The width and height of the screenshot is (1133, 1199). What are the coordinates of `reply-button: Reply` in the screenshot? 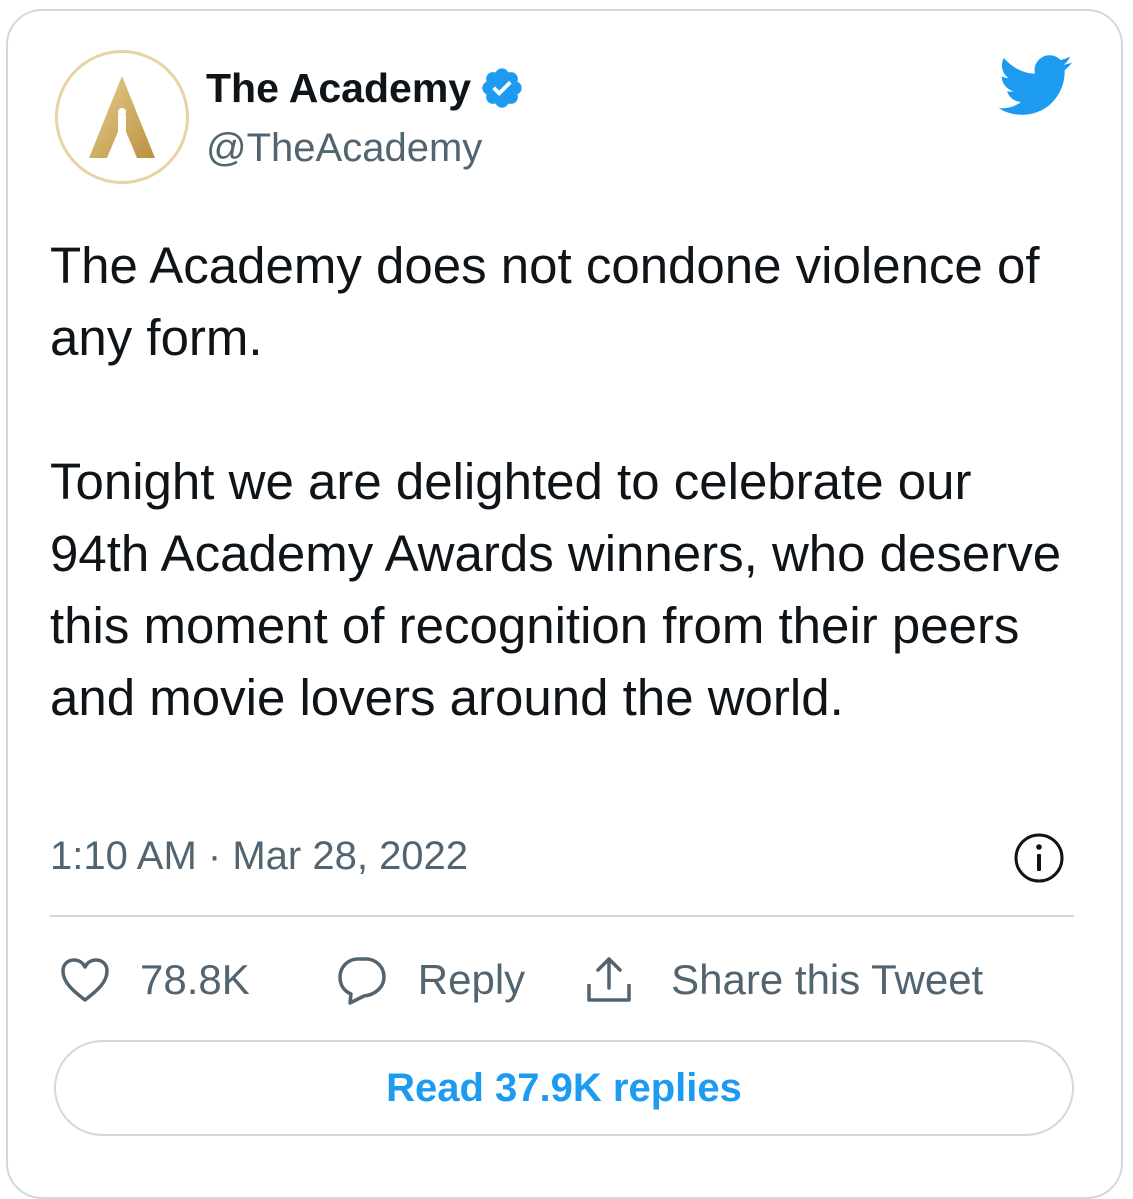 It's located at (430, 980).